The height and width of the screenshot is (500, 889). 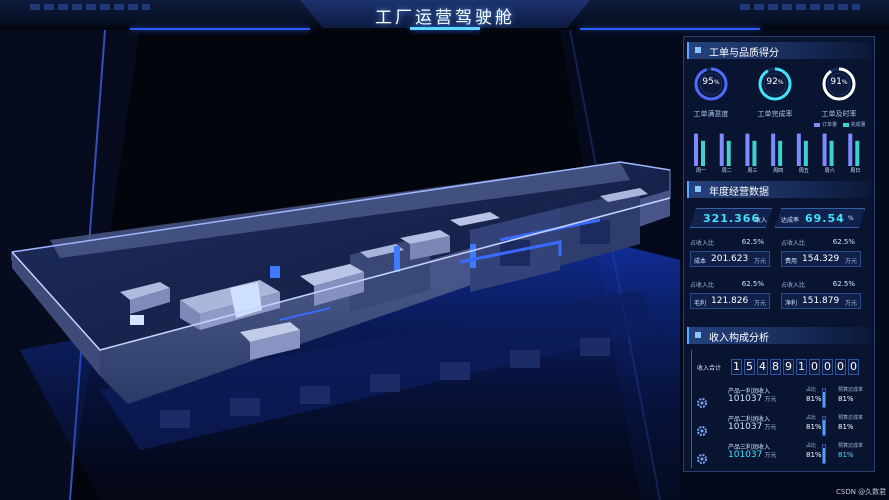 What do you see at coordinates (791, 261) in the screenshot?
I see `card-label: 费用` at bounding box center [791, 261].